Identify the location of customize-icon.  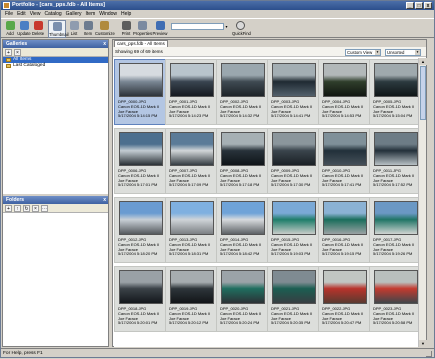
(104, 25).